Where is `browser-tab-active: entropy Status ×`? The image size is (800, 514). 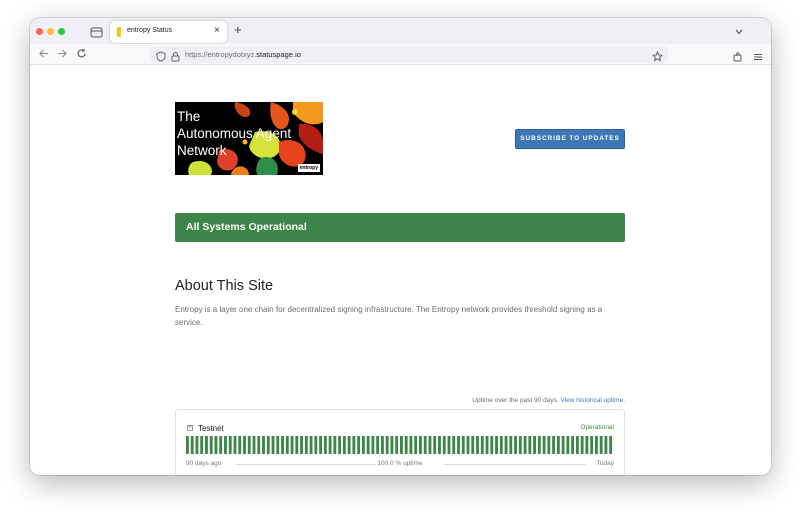 browser-tab-active: entropy Status × is located at coordinates (168, 32).